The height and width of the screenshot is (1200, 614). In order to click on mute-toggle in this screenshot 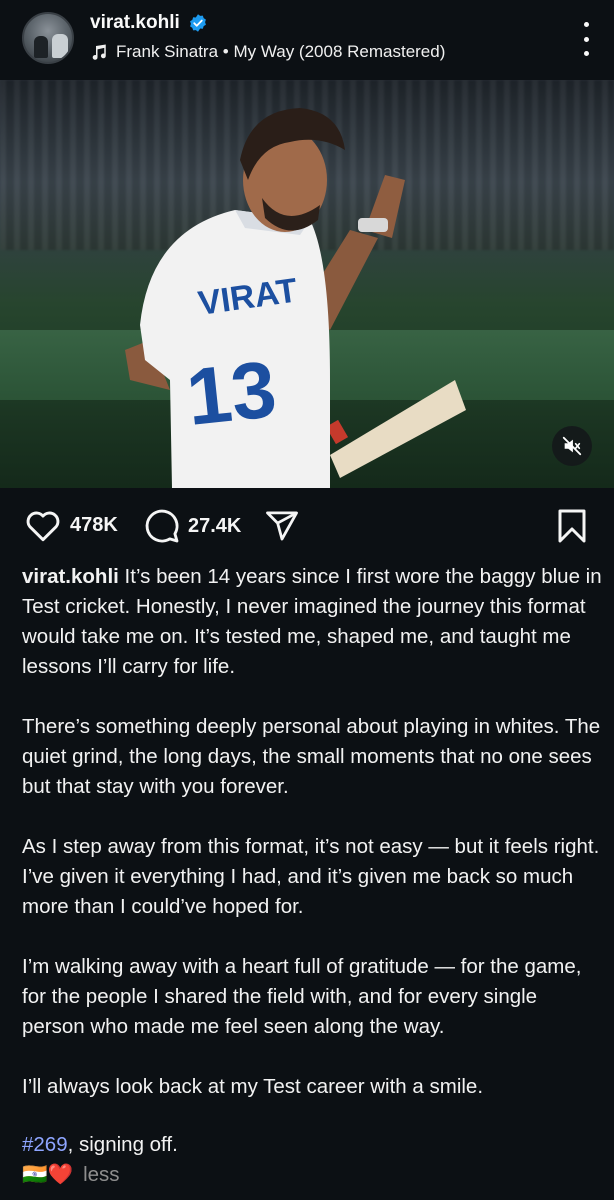, I will do `click(572, 446)`.